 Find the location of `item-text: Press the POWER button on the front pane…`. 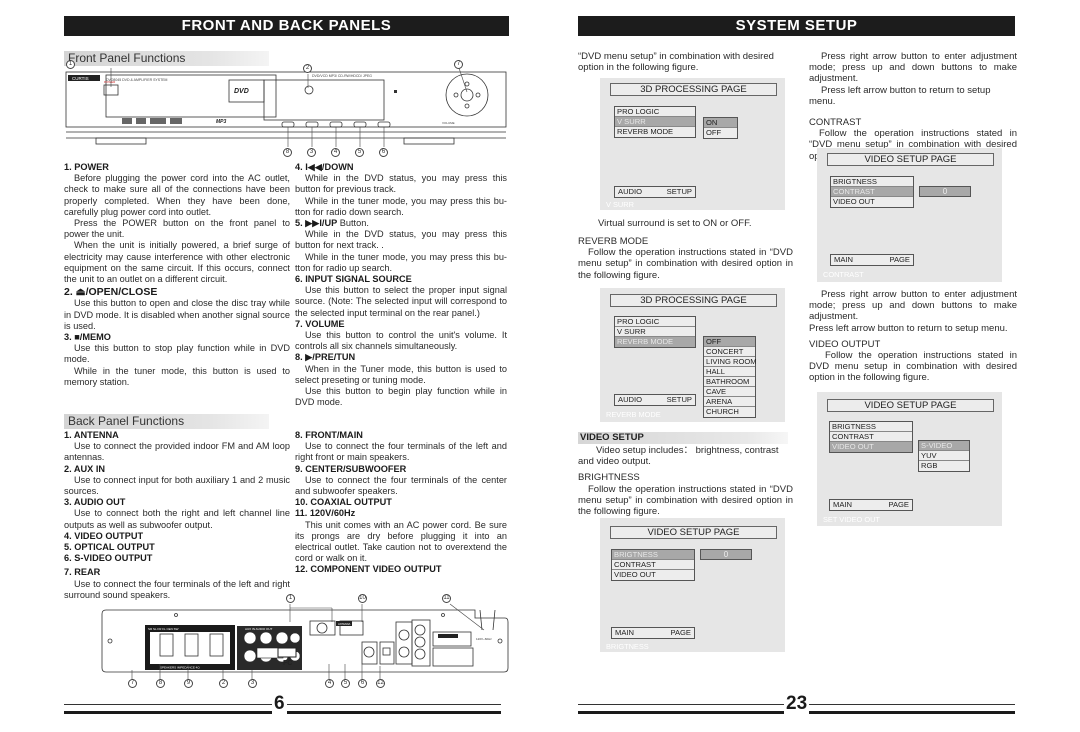

item-text: Press the POWER button on the front pane… is located at coordinates (177, 229).